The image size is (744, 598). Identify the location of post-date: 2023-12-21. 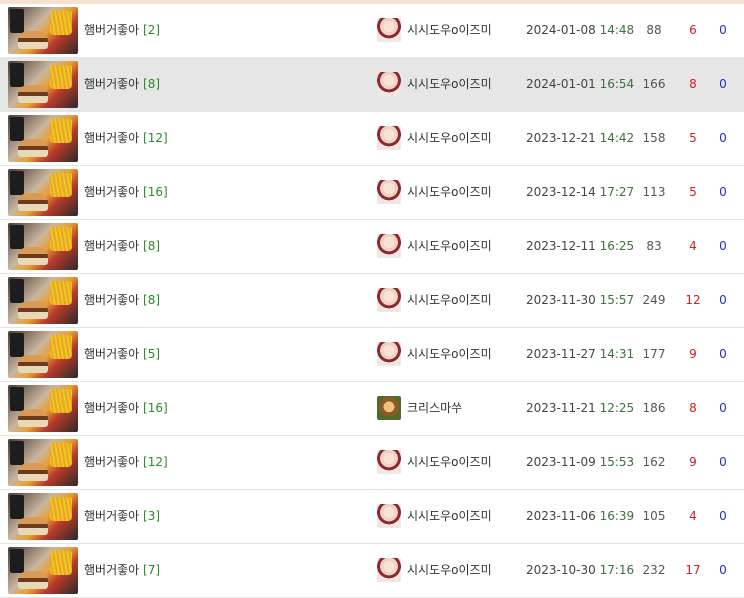
(561, 138).